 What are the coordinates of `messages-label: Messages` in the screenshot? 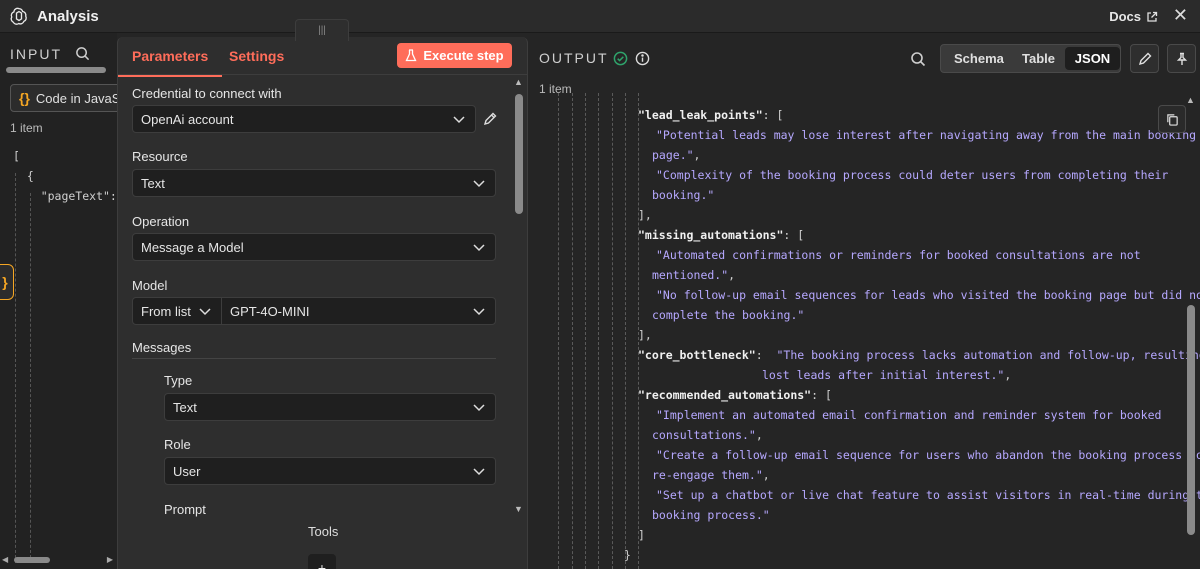 It's located at (162, 347).